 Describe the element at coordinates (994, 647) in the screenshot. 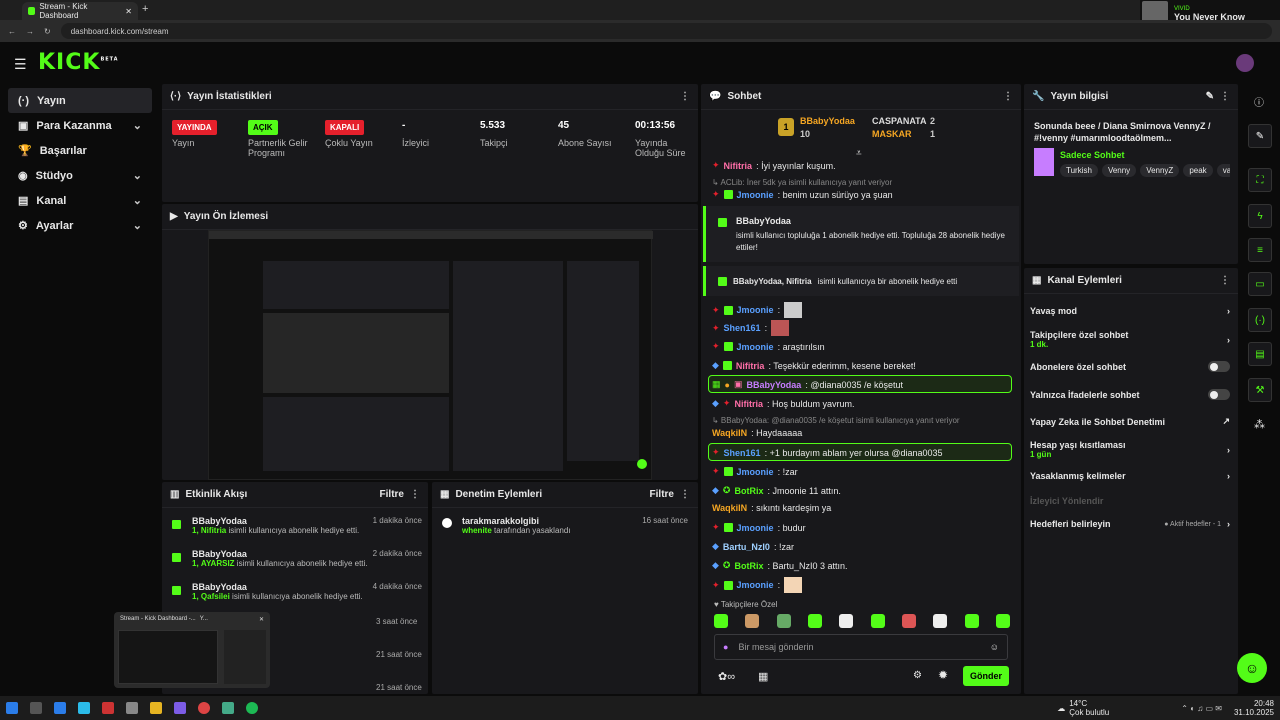

I see `emoji-icon: ☺` at that location.